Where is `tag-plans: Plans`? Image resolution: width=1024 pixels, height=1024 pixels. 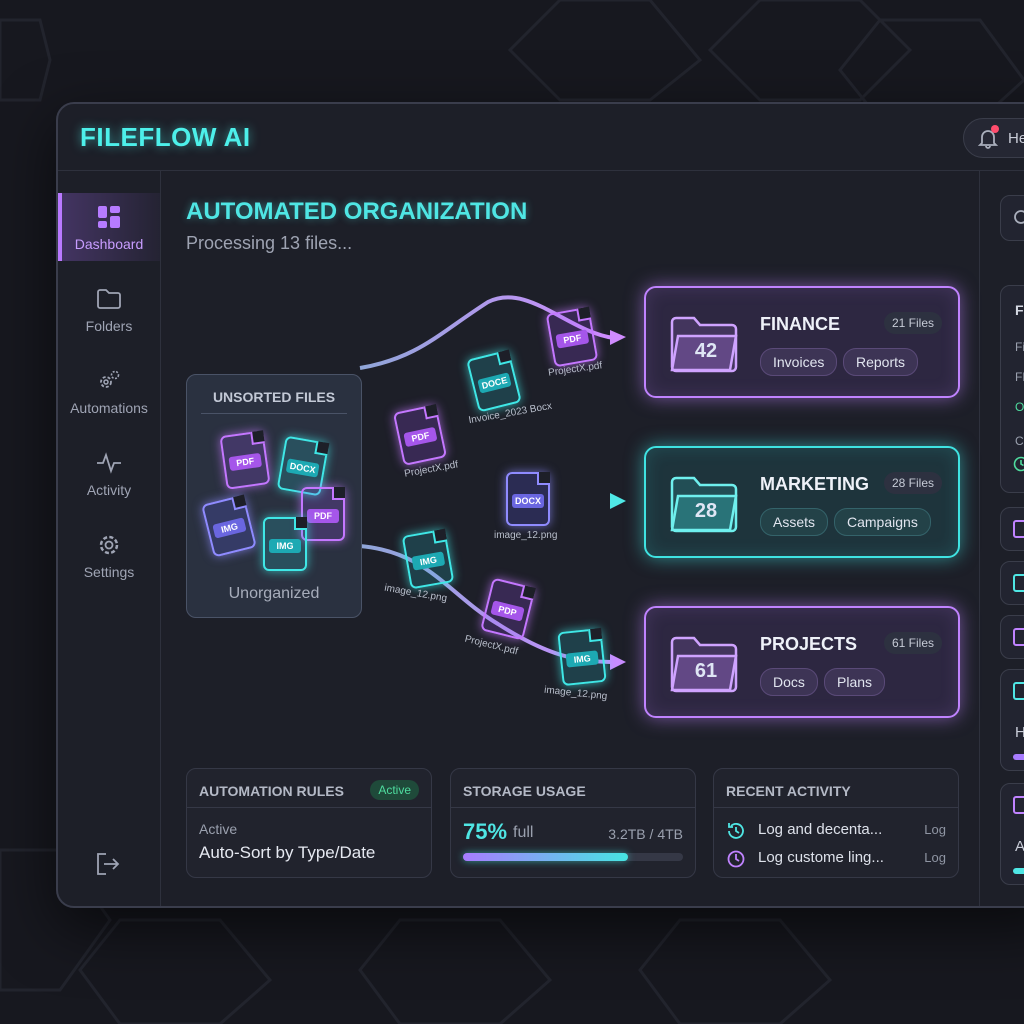
tag-plans: Plans is located at coordinates (855, 682).